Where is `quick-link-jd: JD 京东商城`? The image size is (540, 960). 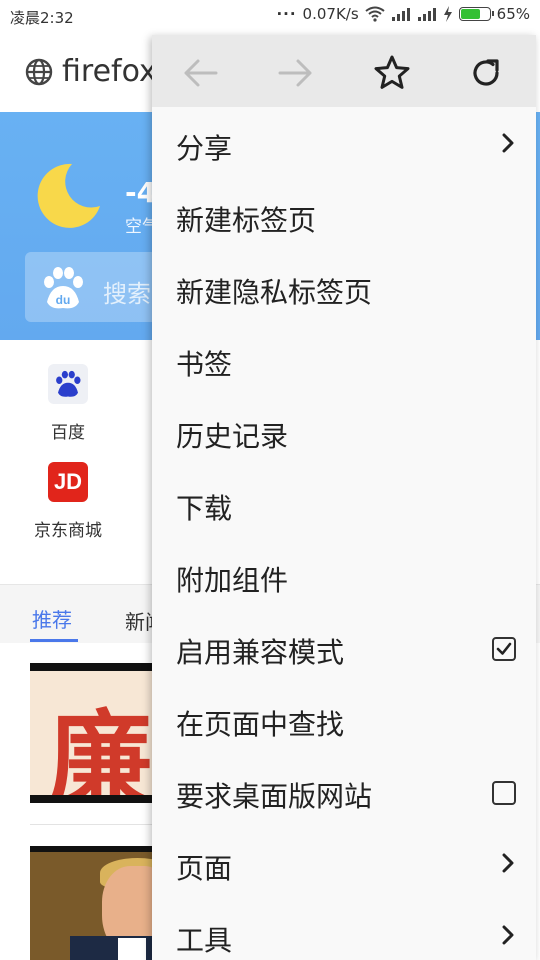
quick-link-jd: JD 京东商城 is located at coordinates (68, 501).